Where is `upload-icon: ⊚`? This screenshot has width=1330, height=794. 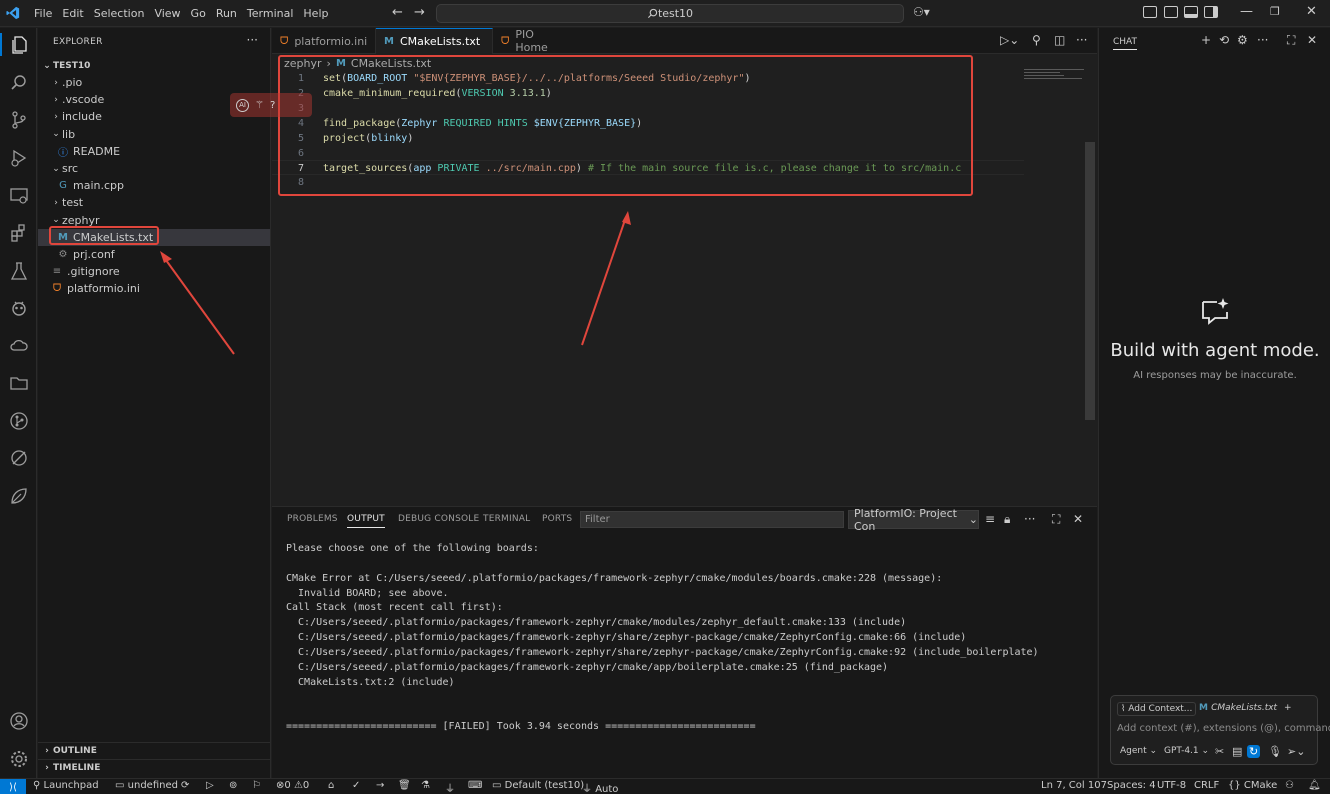
upload-icon: ⊚ is located at coordinates (233, 785).